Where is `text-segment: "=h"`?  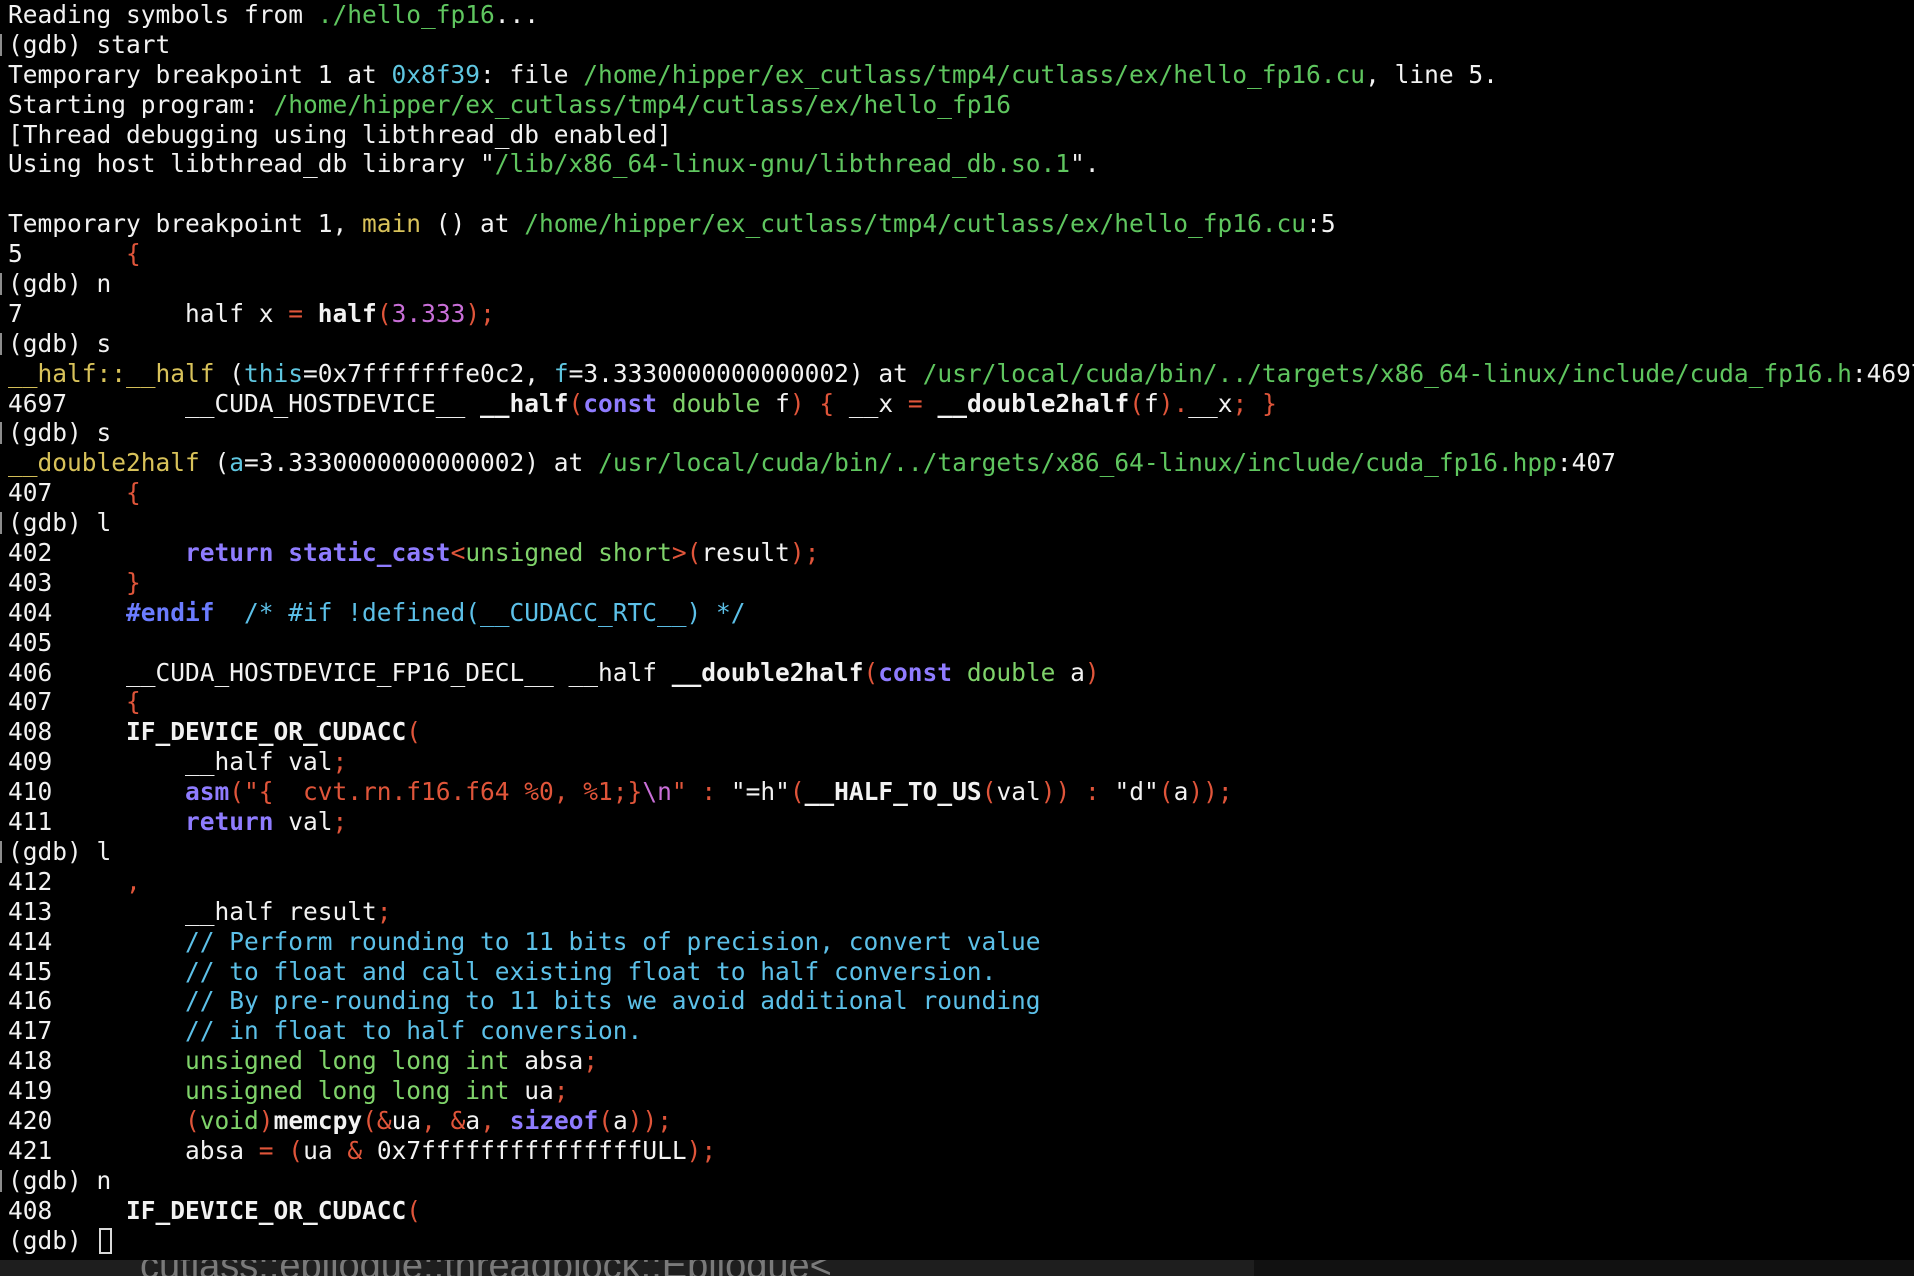
text-segment: "=h" is located at coordinates (760, 792).